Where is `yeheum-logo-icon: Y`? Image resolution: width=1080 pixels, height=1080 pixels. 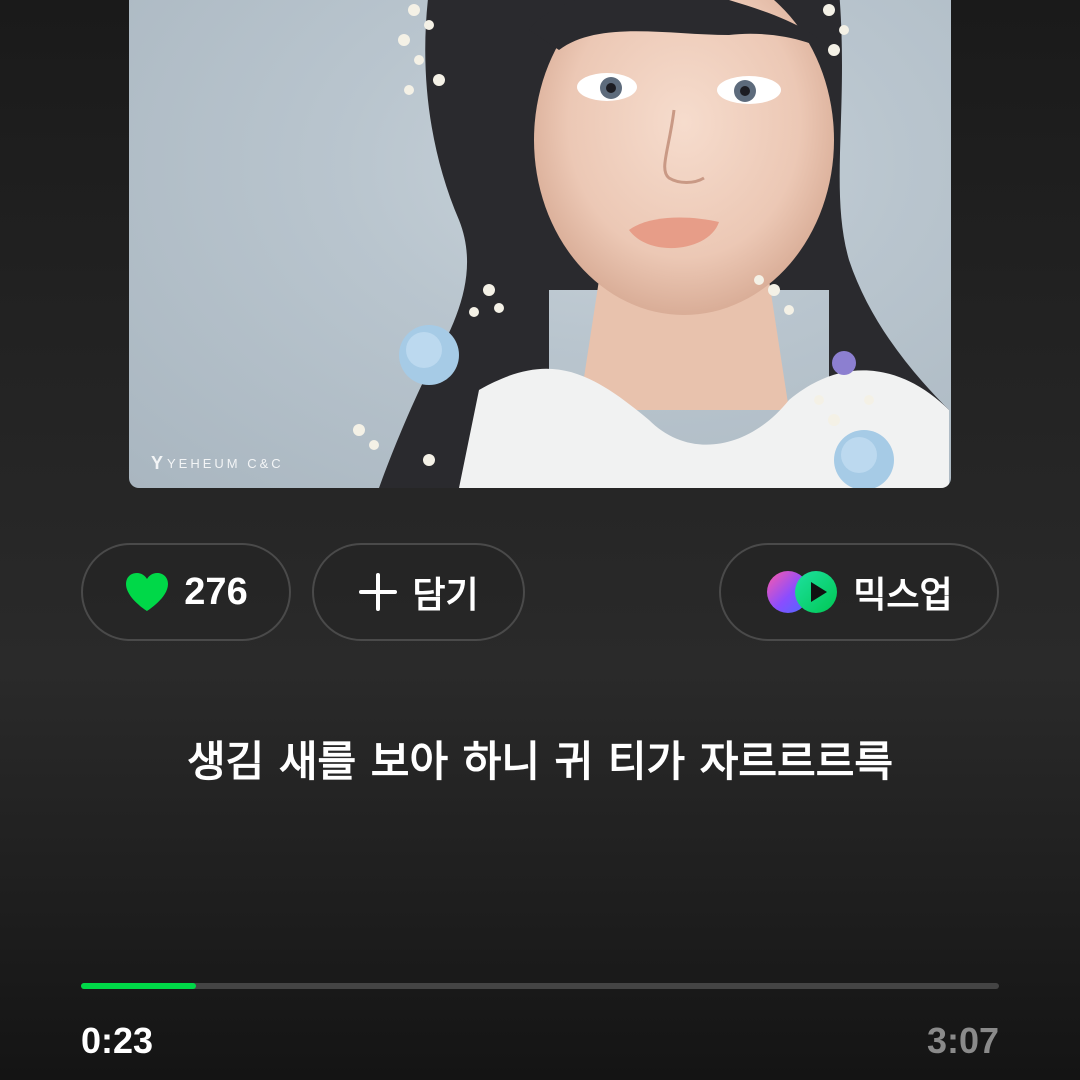
yeheum-logo-icon: Y is located at coordinates (157, 463).